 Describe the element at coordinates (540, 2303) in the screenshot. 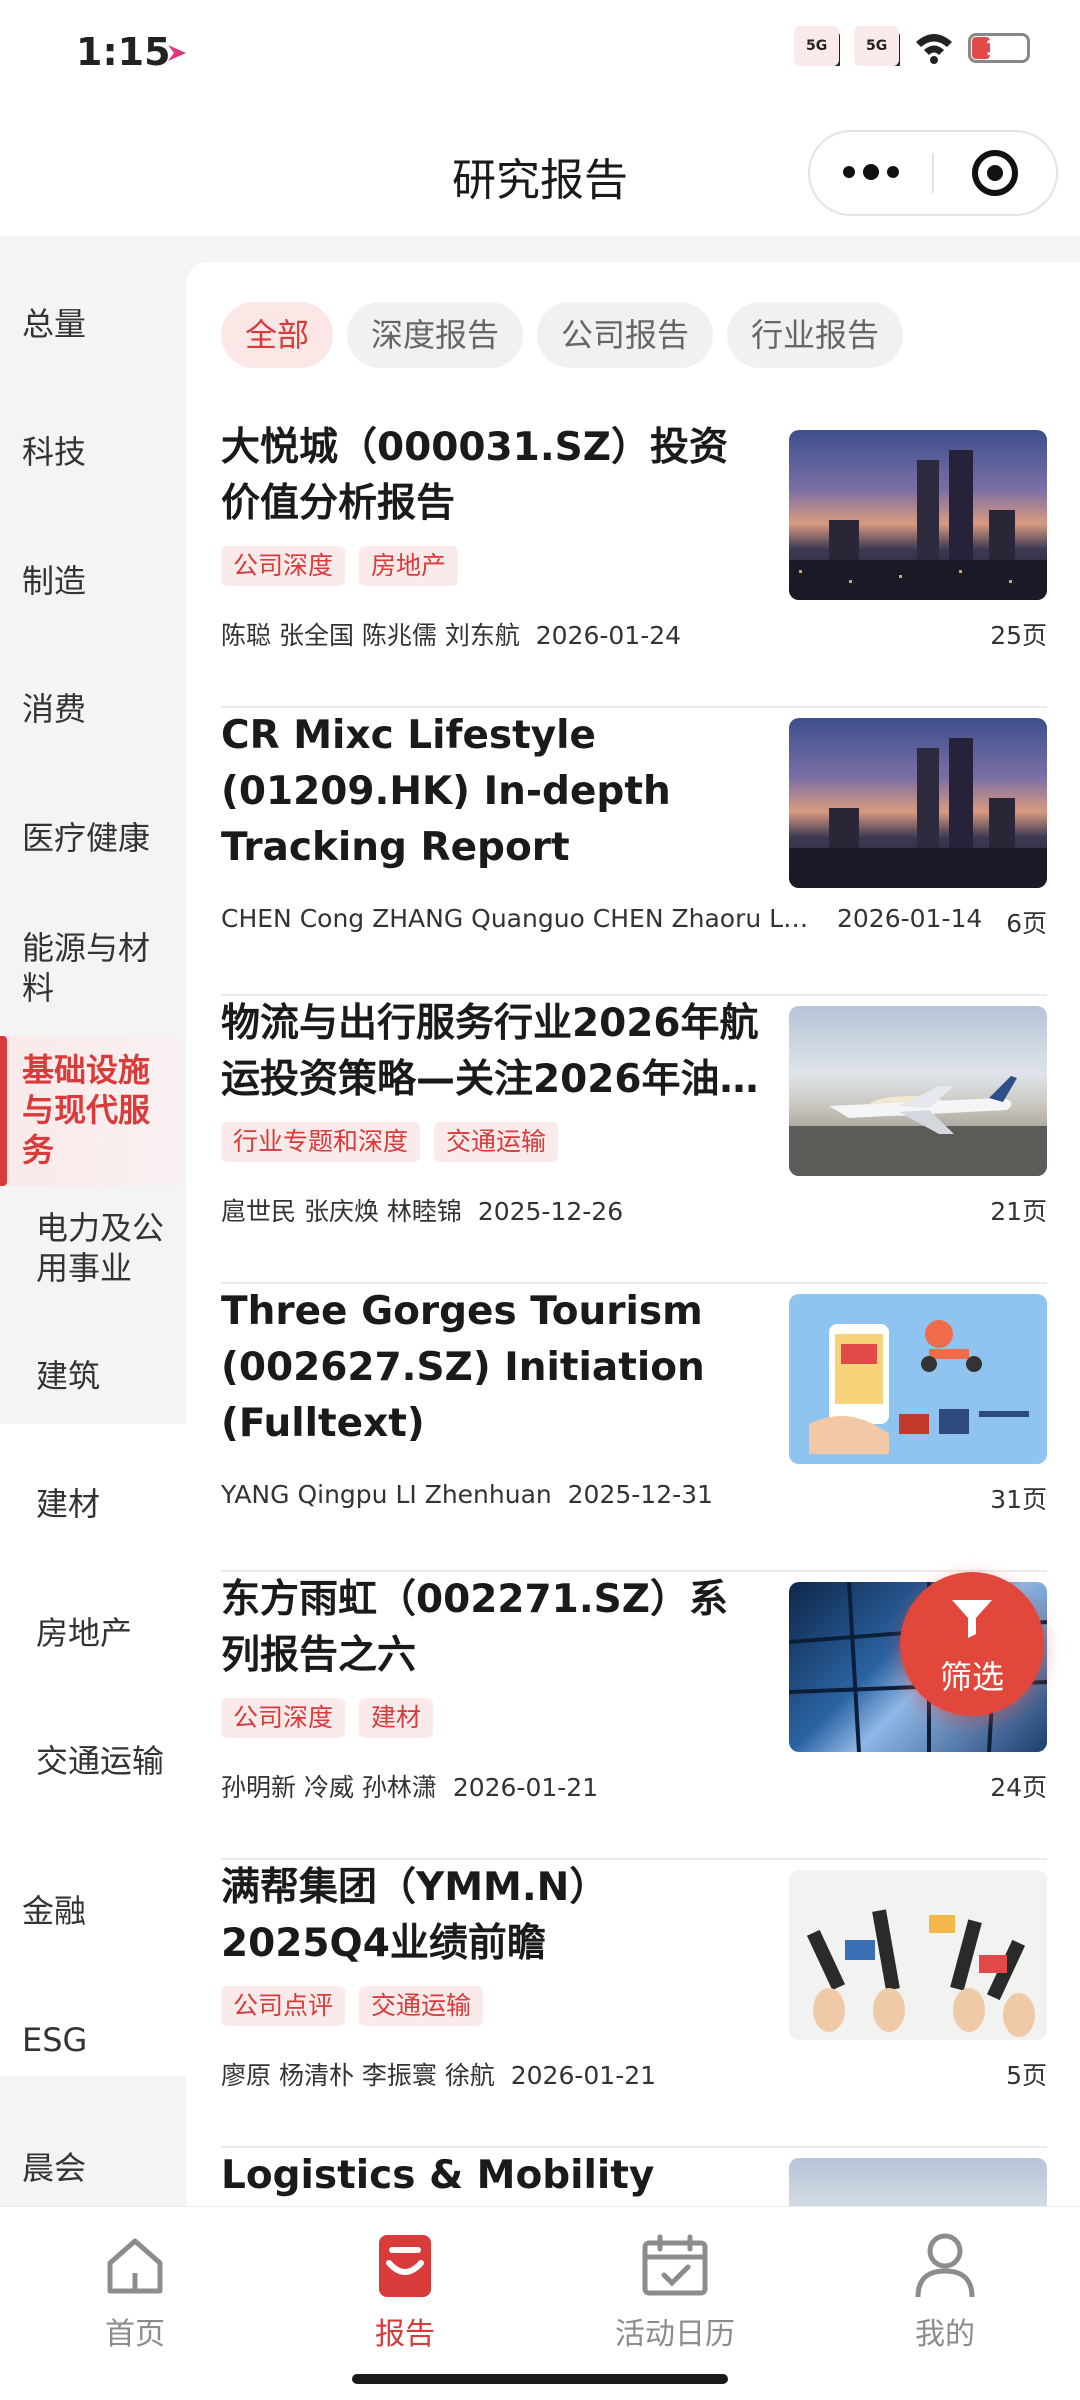

I see `bottom-tab-bar: 首页 报告 活动日历 我的` at that location.